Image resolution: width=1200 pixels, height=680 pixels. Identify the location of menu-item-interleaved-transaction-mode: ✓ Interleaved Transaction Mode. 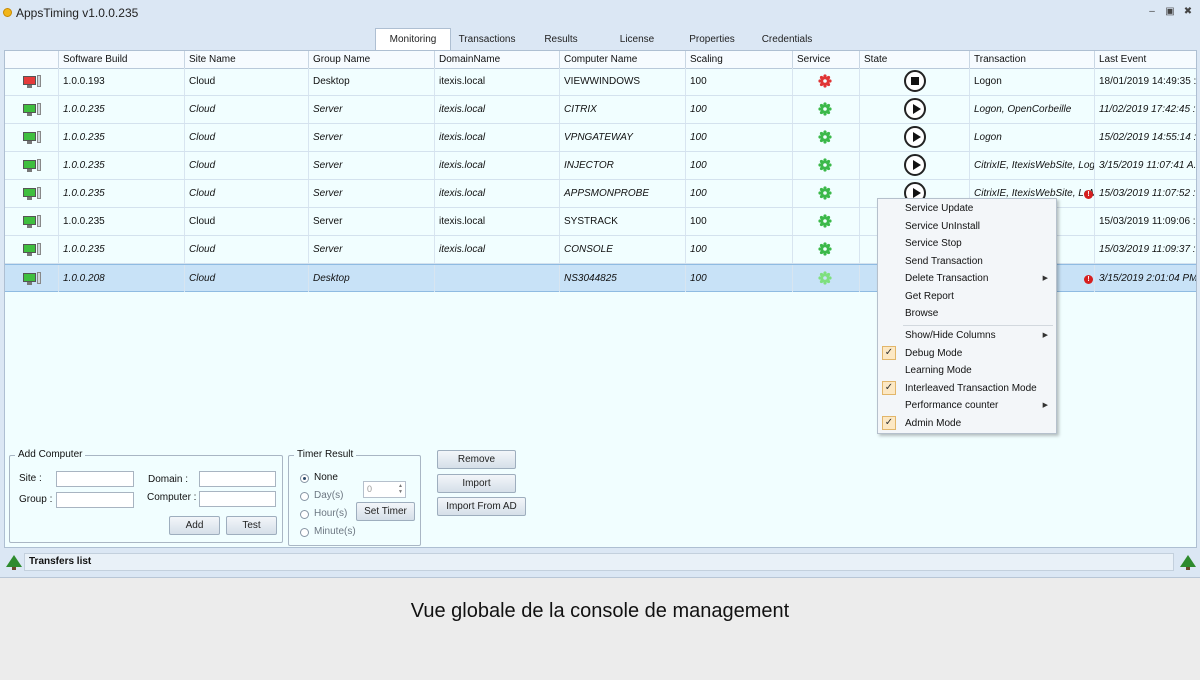
(967, 388).